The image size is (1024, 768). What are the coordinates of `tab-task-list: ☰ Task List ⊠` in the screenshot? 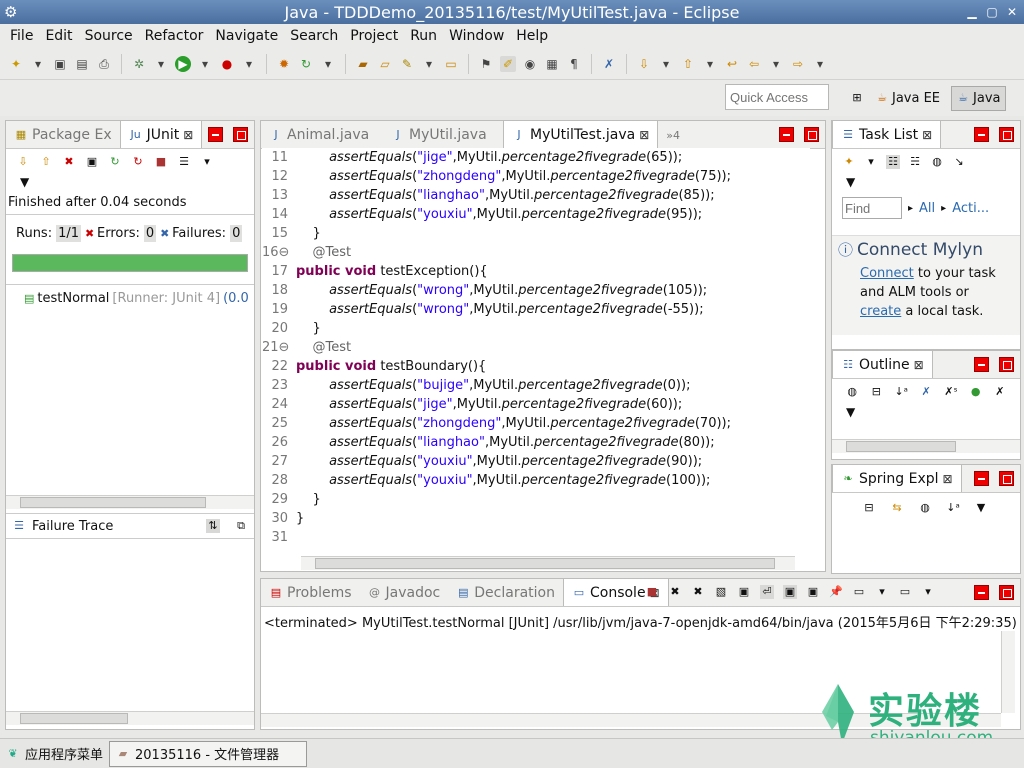 It's located at (887, 134).